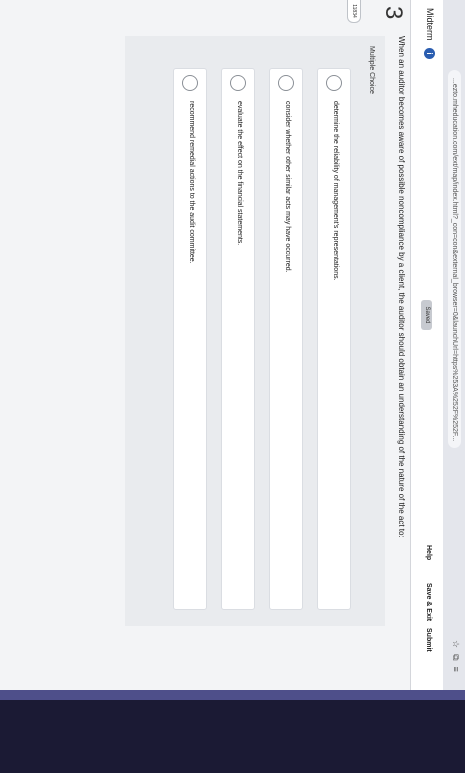  I want to click on info-icon: i, so click(429, 53).